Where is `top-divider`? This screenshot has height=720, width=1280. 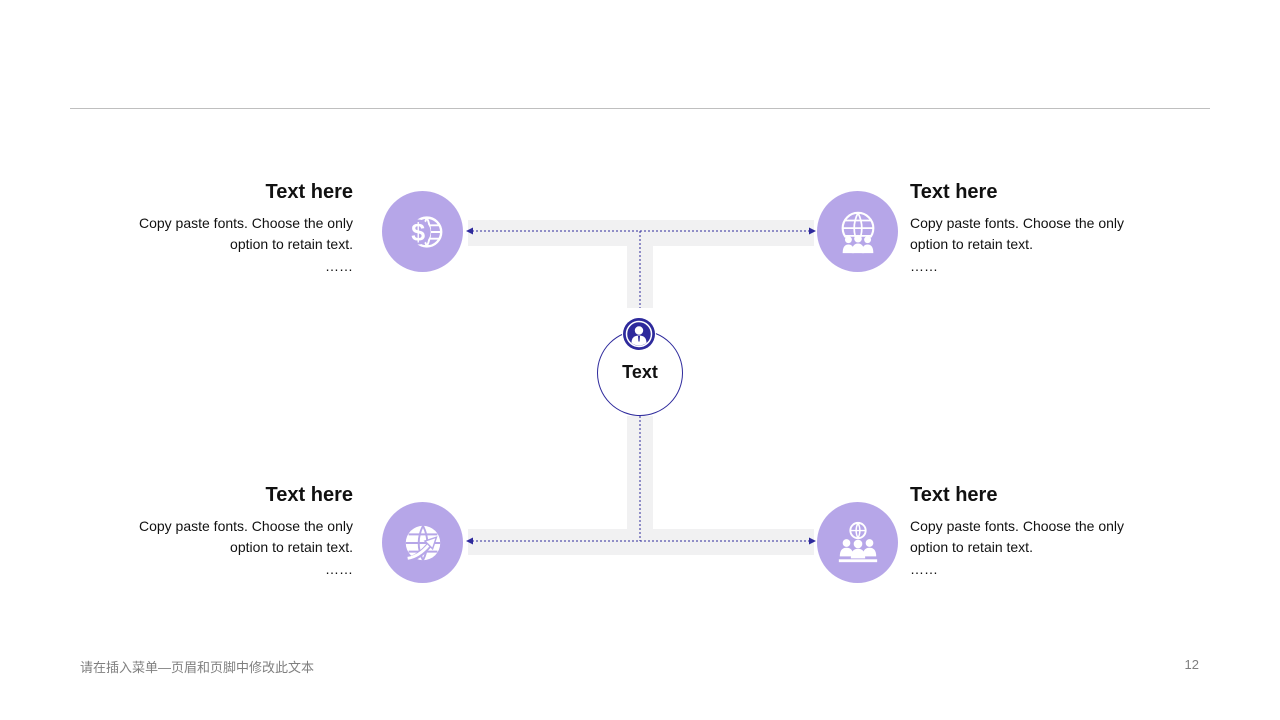
top-divider is located at coordinates (640, 108).